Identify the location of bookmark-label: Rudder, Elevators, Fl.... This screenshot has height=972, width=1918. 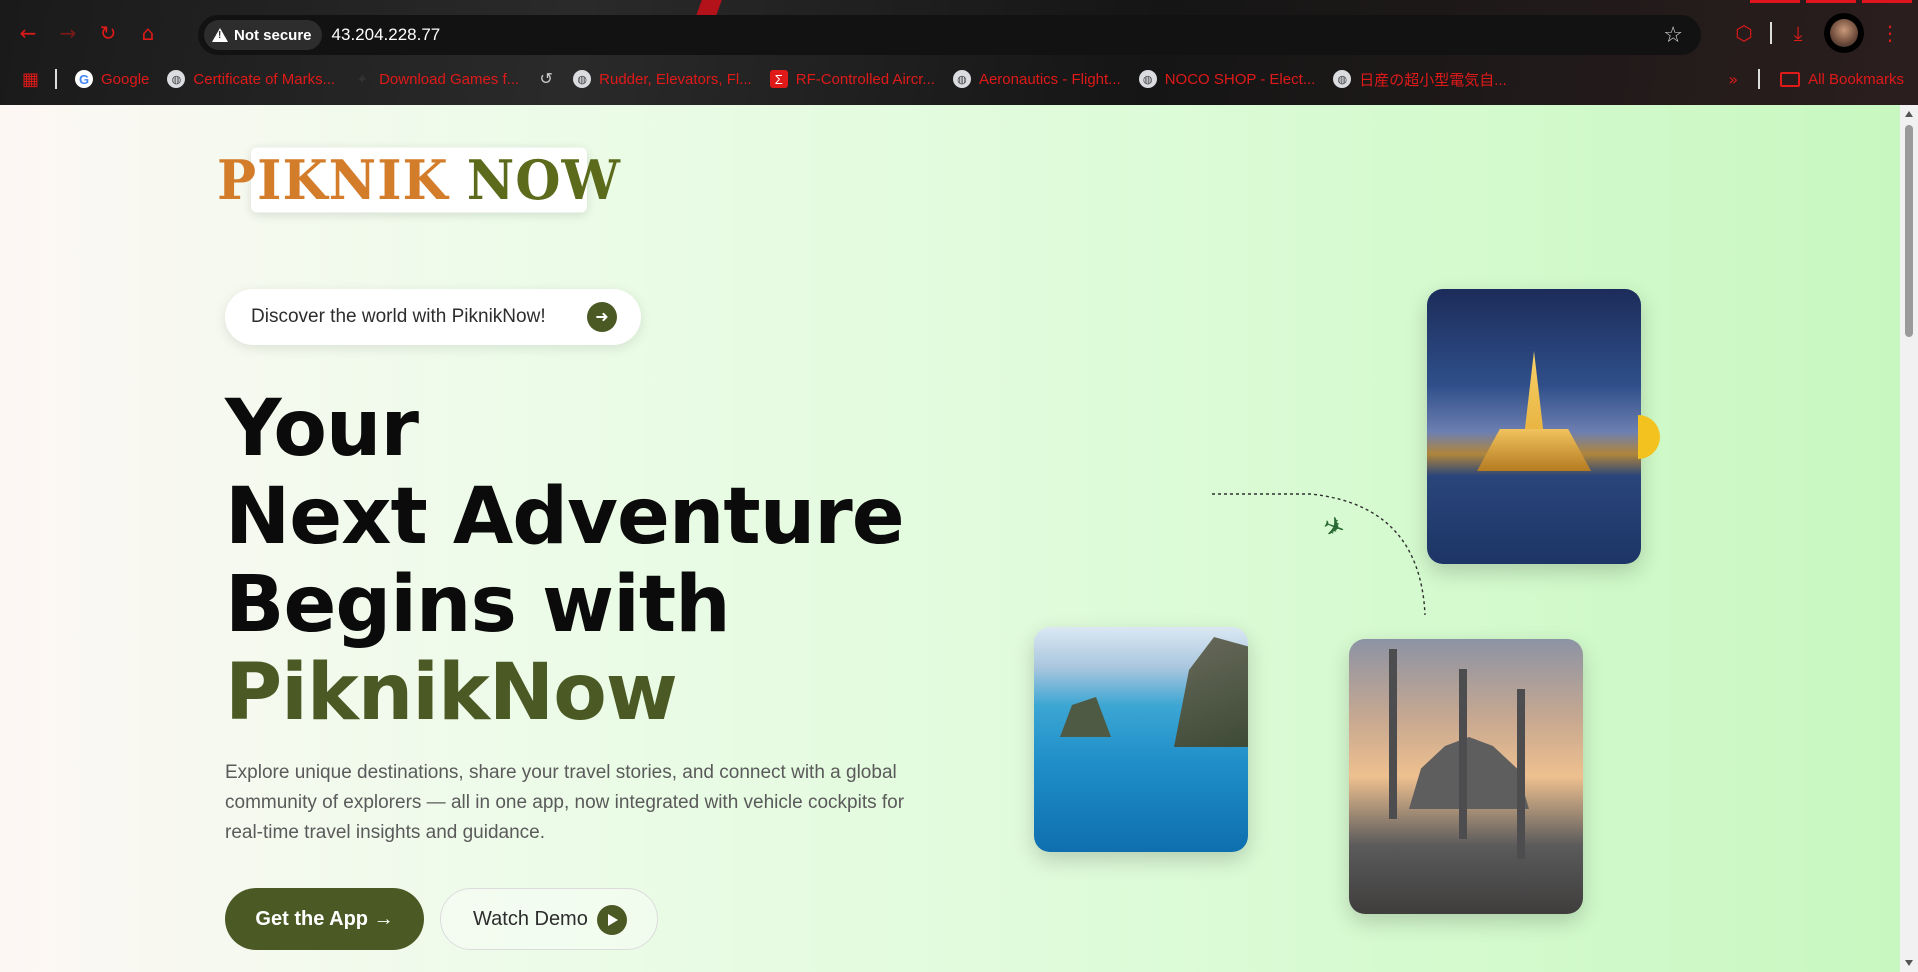
(675, 79).